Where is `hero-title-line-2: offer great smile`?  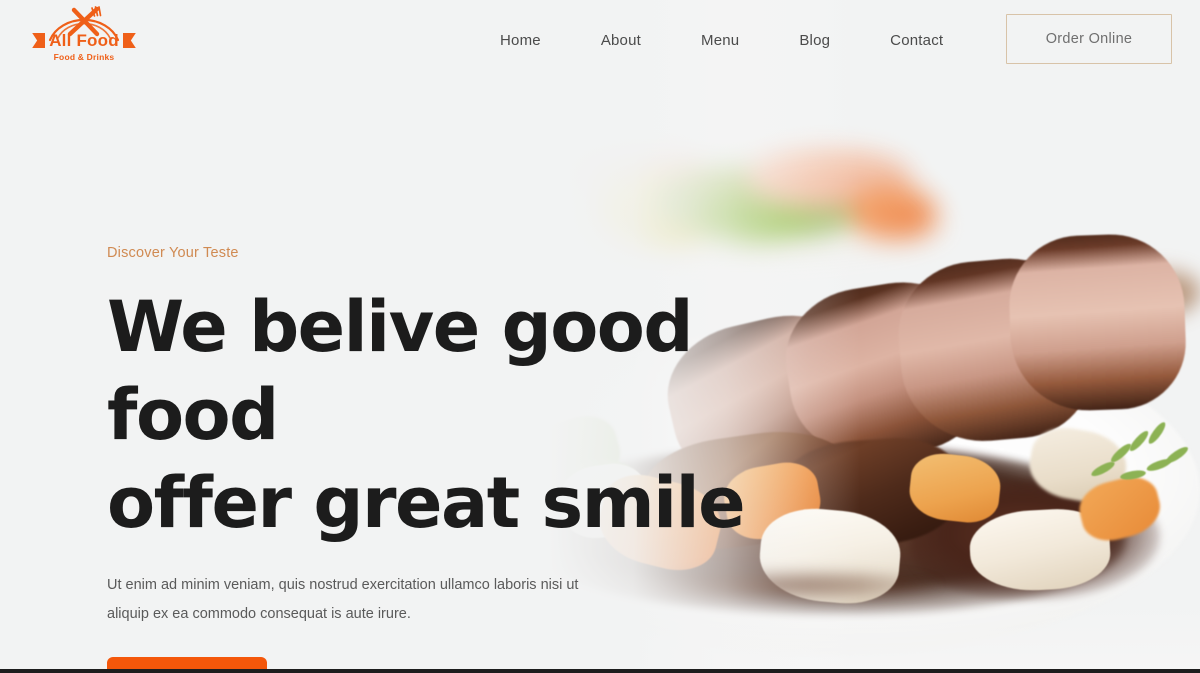
hero-title-line-2: offer great smile is located at coordinates (426, 503).